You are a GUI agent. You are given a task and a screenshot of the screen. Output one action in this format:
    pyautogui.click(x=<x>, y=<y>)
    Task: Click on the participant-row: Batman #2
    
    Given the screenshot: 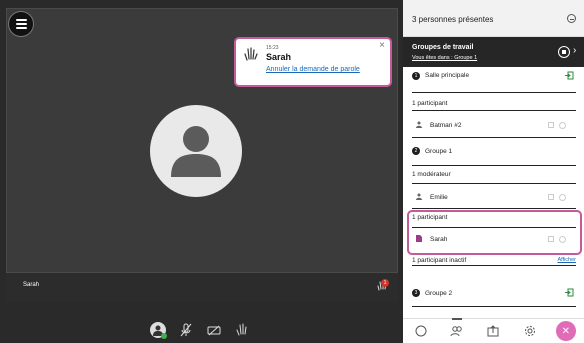 What is the action you would take?
    pyautogui.click(x=494, y=126)
    